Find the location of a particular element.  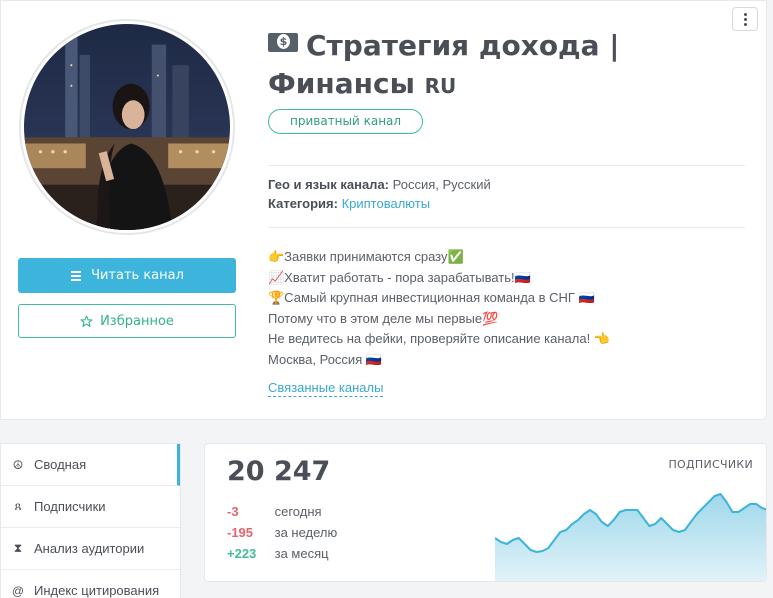

sparkline-area is located at coordinates (630, 537).